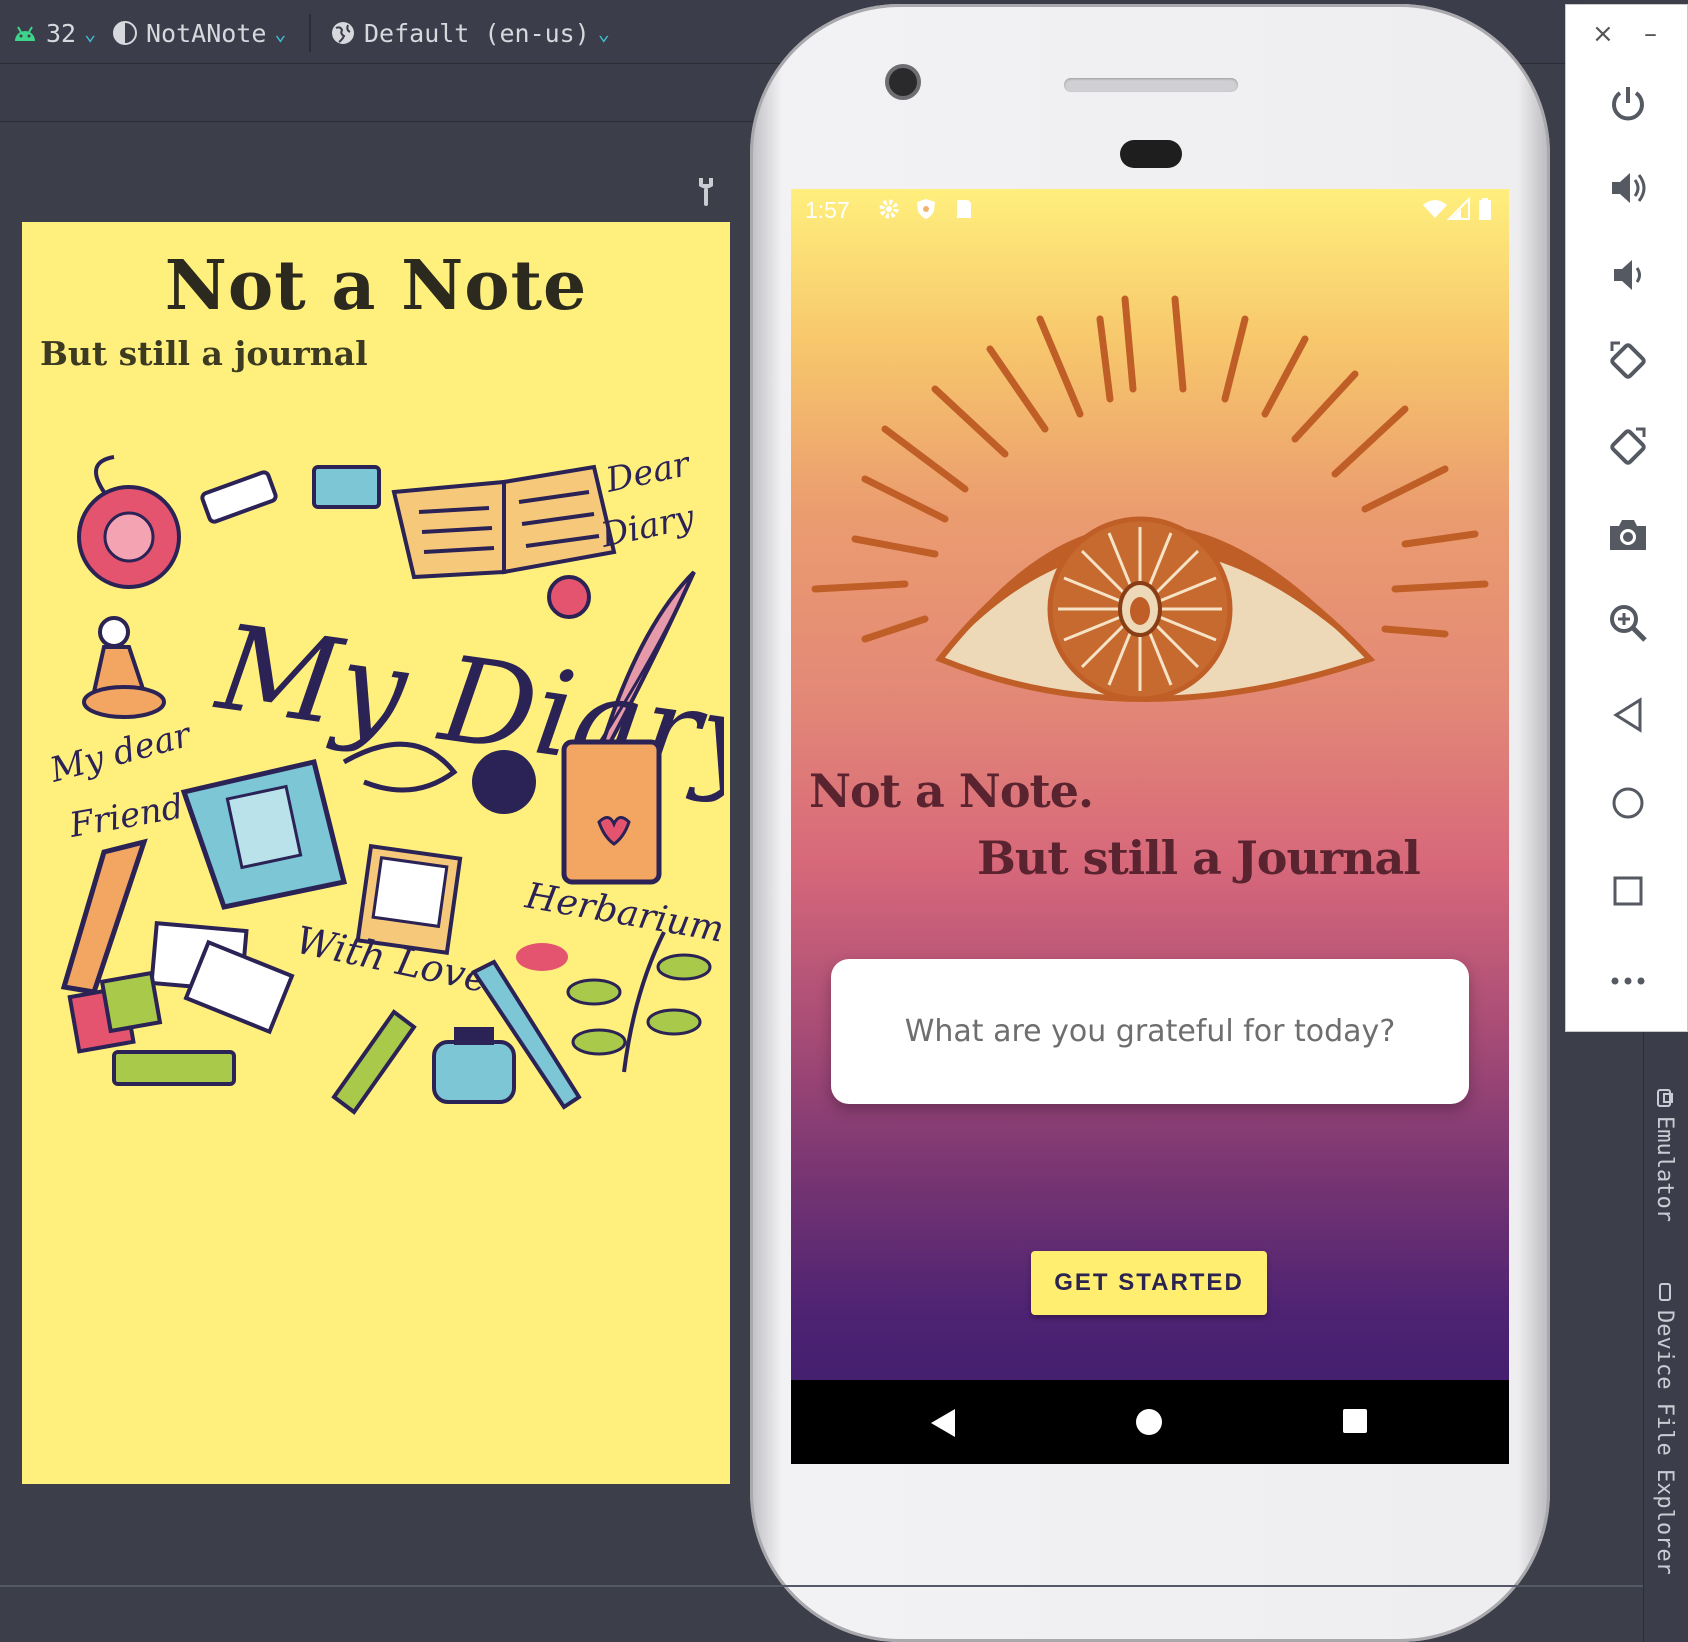  What do you see at coordinates (1603, 34) in the screenshot?
I see `close-icon: ×` at bounding box center [1603, 34].